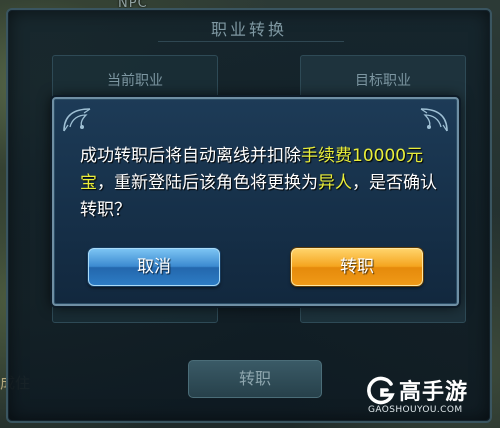 This screenshot has width=500, height=428. I want to click on site-watermark: 高手游 GAOSHOUYOU.COM, so click(430, 396).